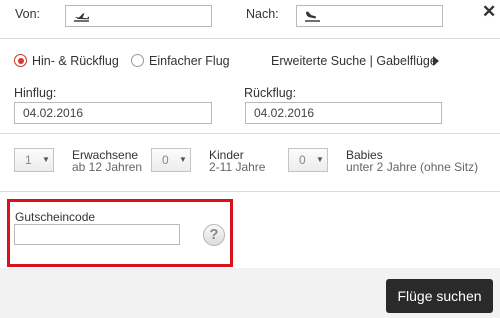 The width and height of the screenshot is (500, 318). I want to click on round-trip-radio, so click(20, 60).